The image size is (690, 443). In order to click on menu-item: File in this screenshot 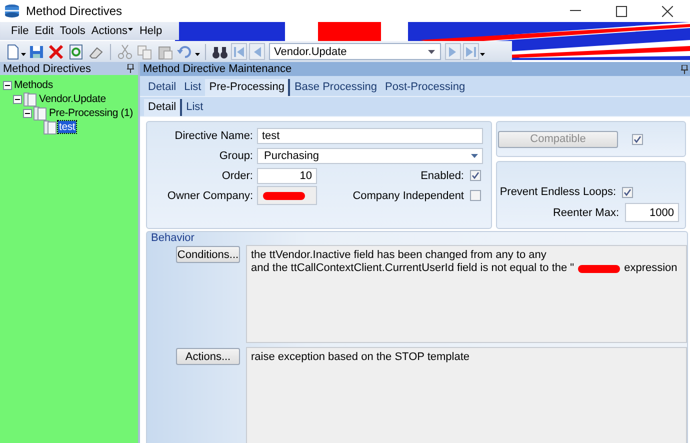, I will do `click(20, 31)`.